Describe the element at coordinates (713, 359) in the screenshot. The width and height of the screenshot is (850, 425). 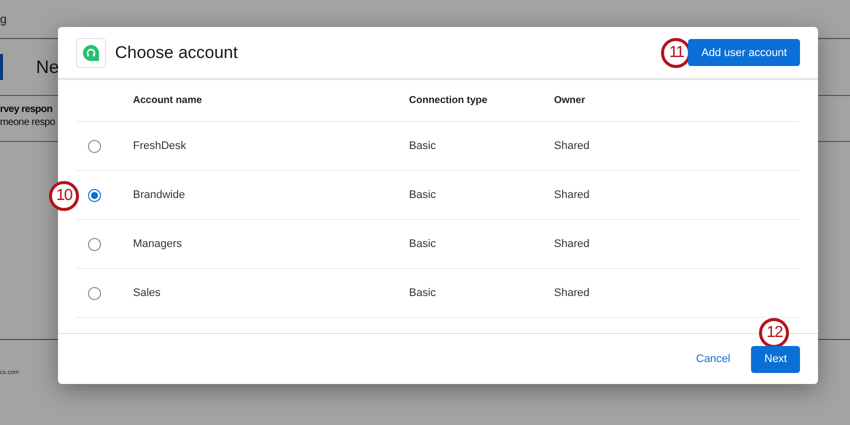
I see `cancel-link: Cancel` at that location.